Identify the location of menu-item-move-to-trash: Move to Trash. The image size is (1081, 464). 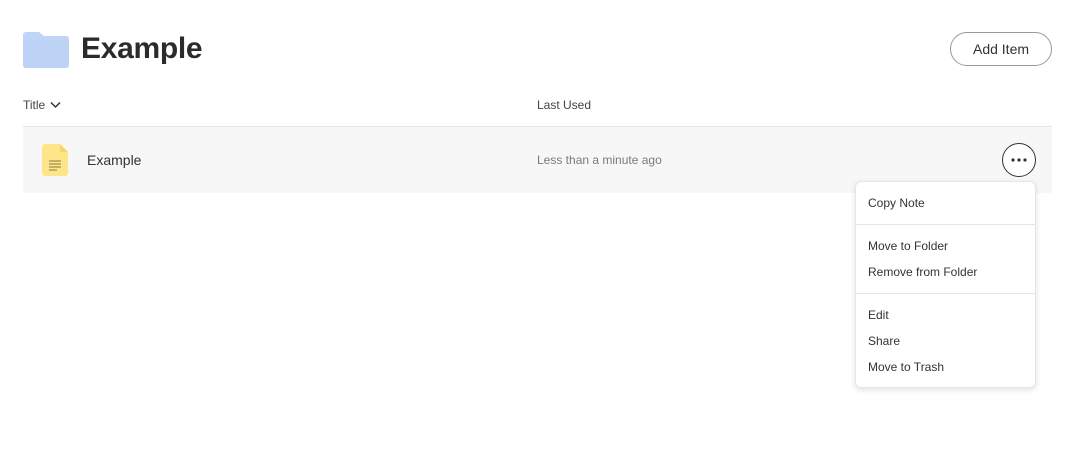
(906, 367).